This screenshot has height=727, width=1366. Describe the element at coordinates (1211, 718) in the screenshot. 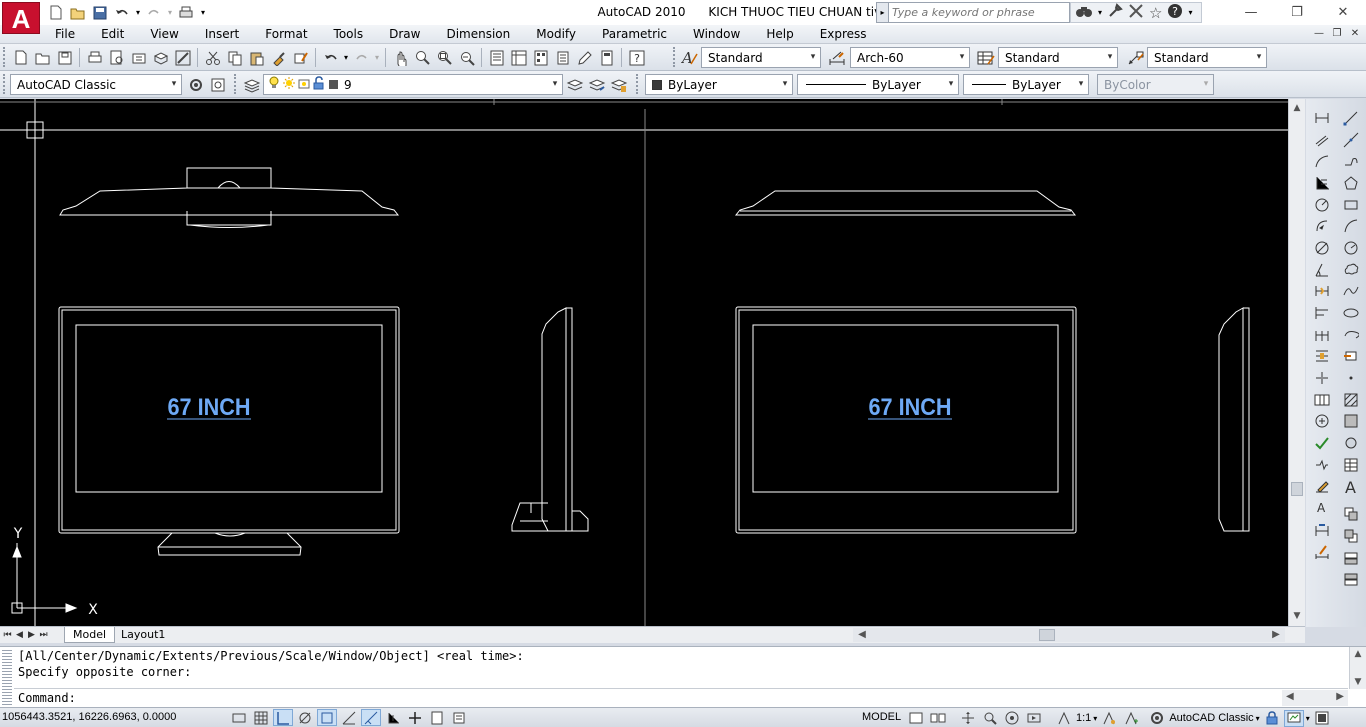

I see `workspace-status-value: AutoCAD Classic` at that location.